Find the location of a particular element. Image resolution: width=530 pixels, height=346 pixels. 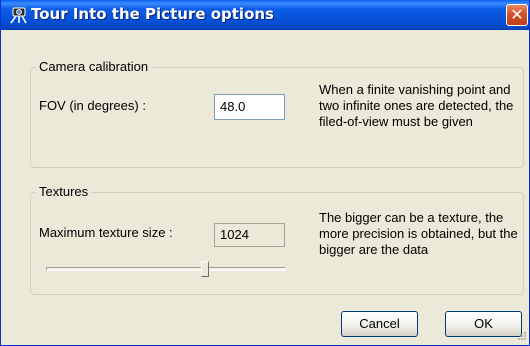

texture-size-slider-thumb is located at coordinates (205, 269).